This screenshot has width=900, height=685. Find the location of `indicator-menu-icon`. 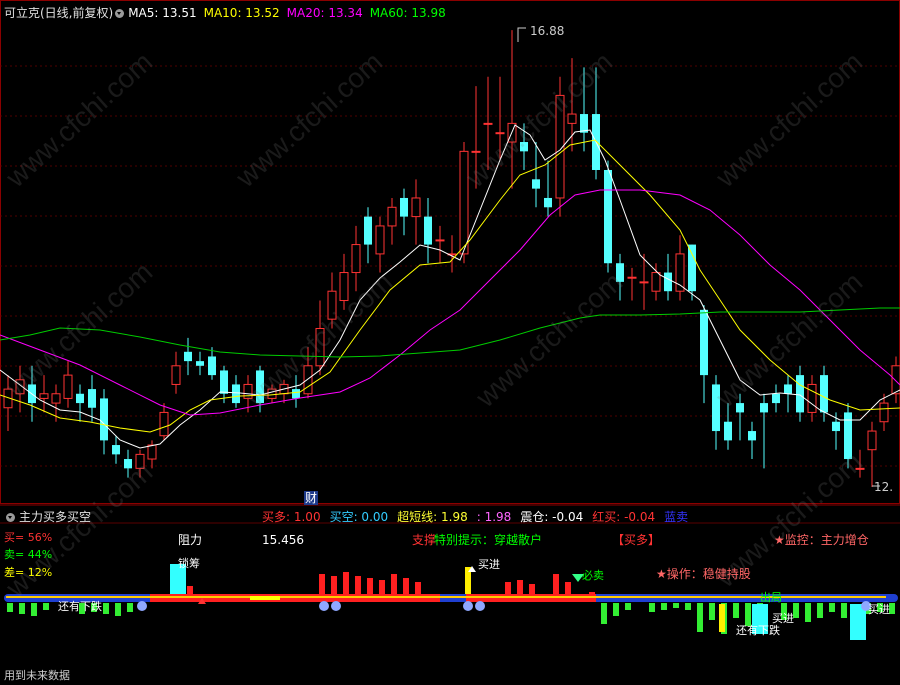

indicator-menu-icon is located at coordinates (10, 517).